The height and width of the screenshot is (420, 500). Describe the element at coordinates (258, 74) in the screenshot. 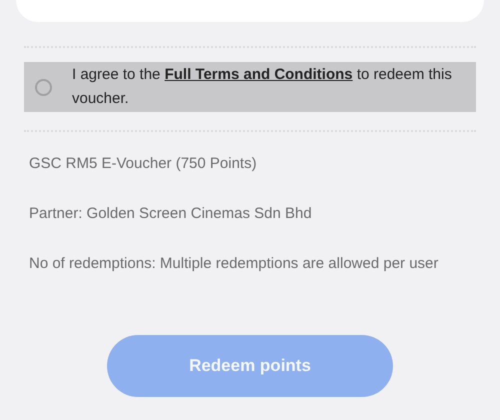

I see `terms-link: Full Terms and Conditions` at that location.